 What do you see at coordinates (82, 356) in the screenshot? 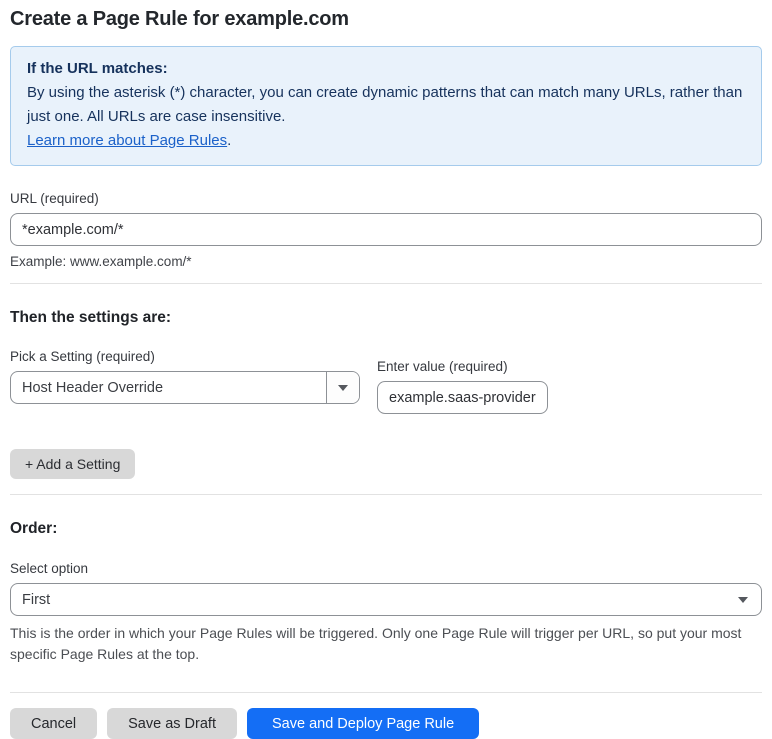
I see `pick-setting-label: Pick a Setting (required)` at bounding box center [82, 356].